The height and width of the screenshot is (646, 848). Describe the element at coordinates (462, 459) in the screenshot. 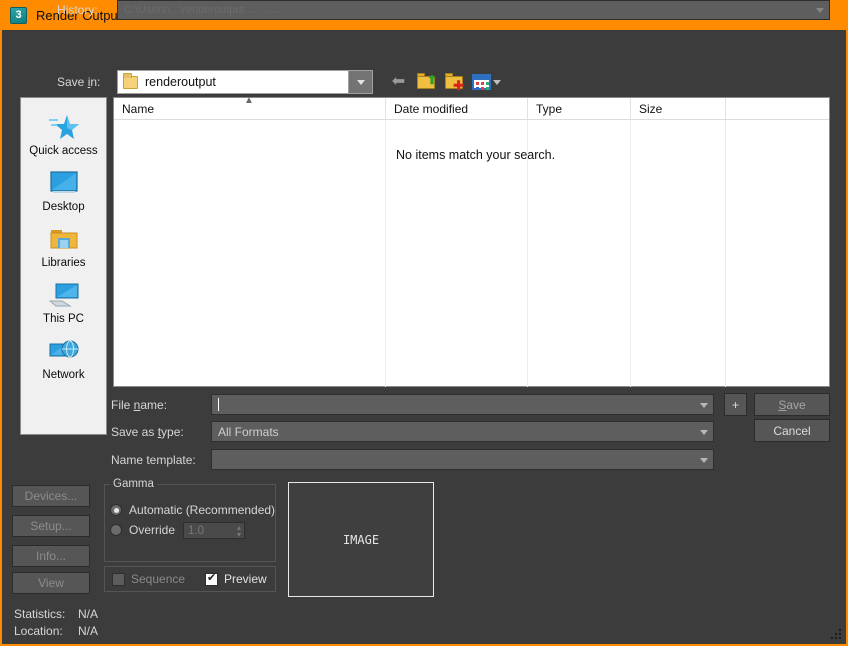

I see `name-template-select` at that location.